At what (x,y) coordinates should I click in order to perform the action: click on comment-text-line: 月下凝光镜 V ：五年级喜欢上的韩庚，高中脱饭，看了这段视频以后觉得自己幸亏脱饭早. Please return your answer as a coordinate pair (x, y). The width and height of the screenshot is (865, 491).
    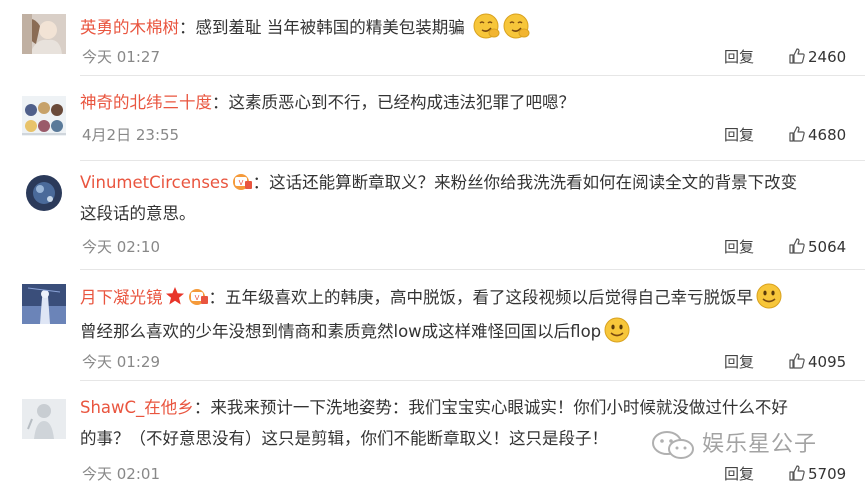
    Looking at the image, I should click on (462, 299).